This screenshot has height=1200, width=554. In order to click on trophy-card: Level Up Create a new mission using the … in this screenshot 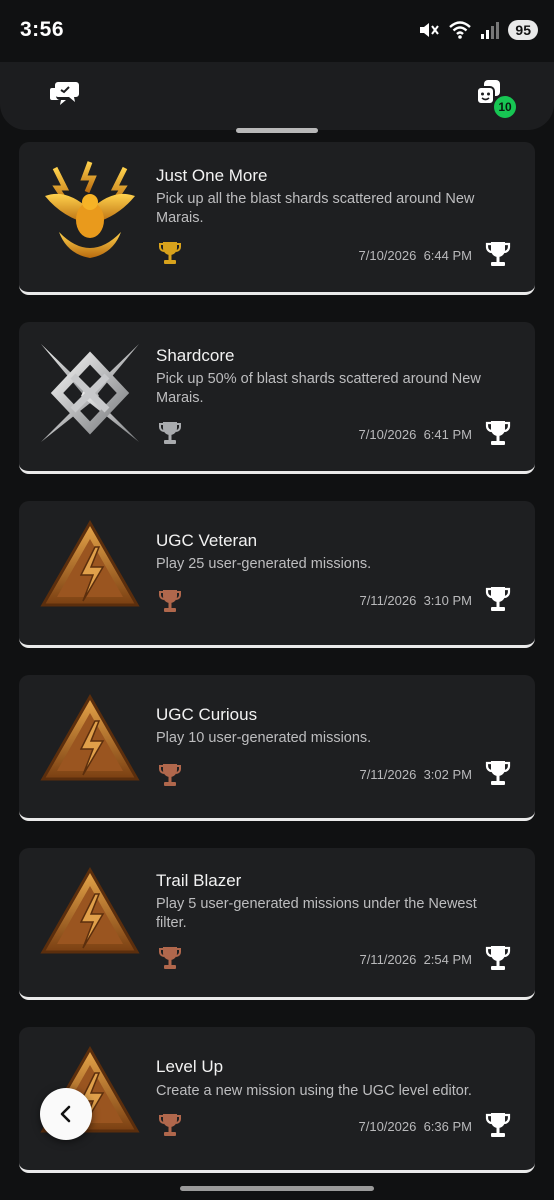, I will do `click(277, 1100)`.